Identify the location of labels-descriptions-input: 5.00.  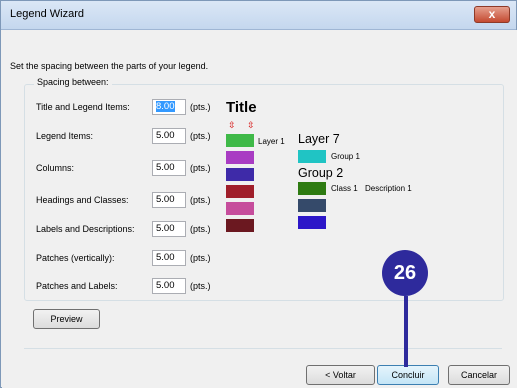
(169, 229).